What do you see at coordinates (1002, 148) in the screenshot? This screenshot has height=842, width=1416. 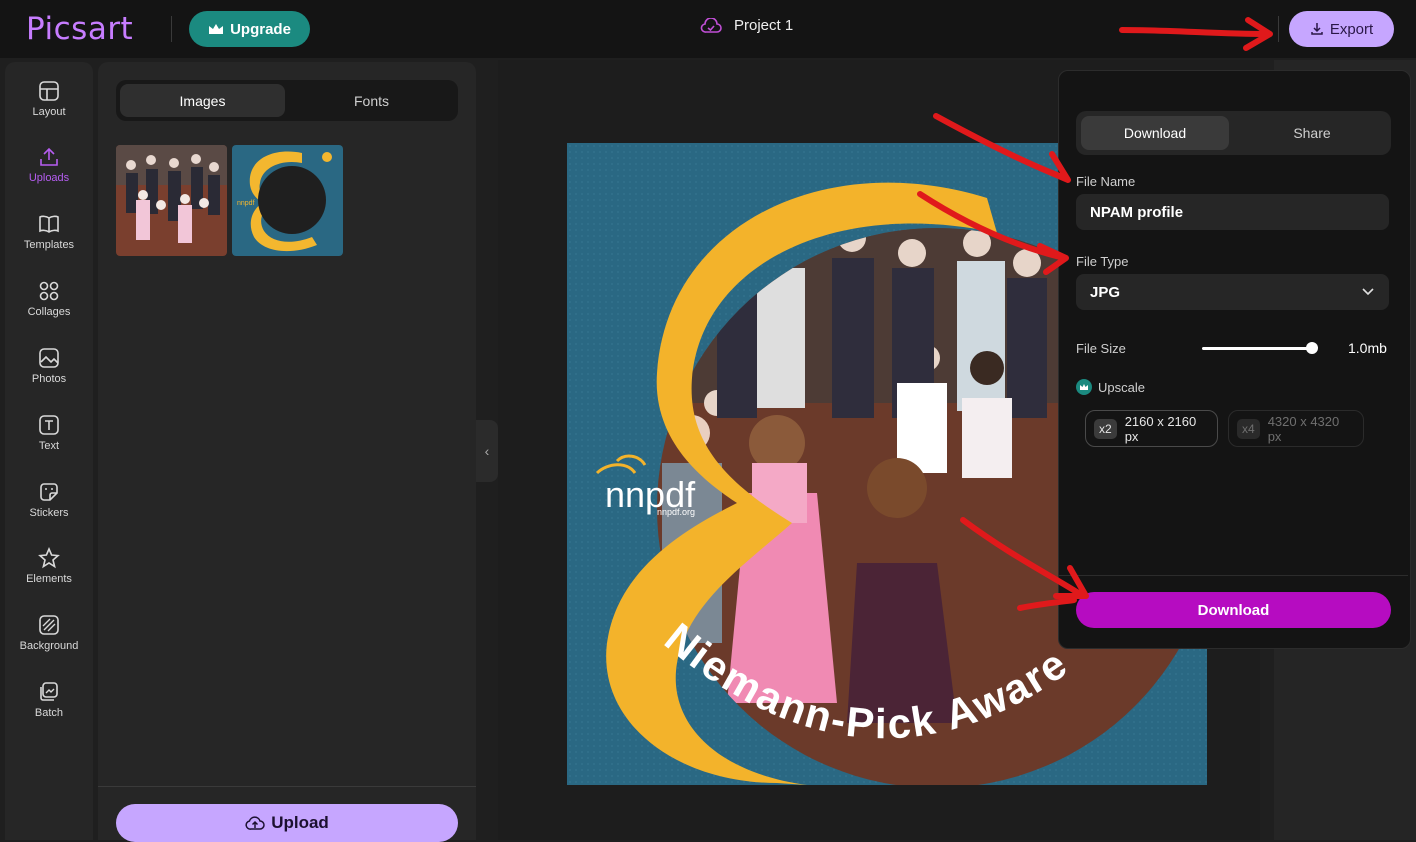 I see `arrow-to-file-name` at bounding box center [1002, 148].